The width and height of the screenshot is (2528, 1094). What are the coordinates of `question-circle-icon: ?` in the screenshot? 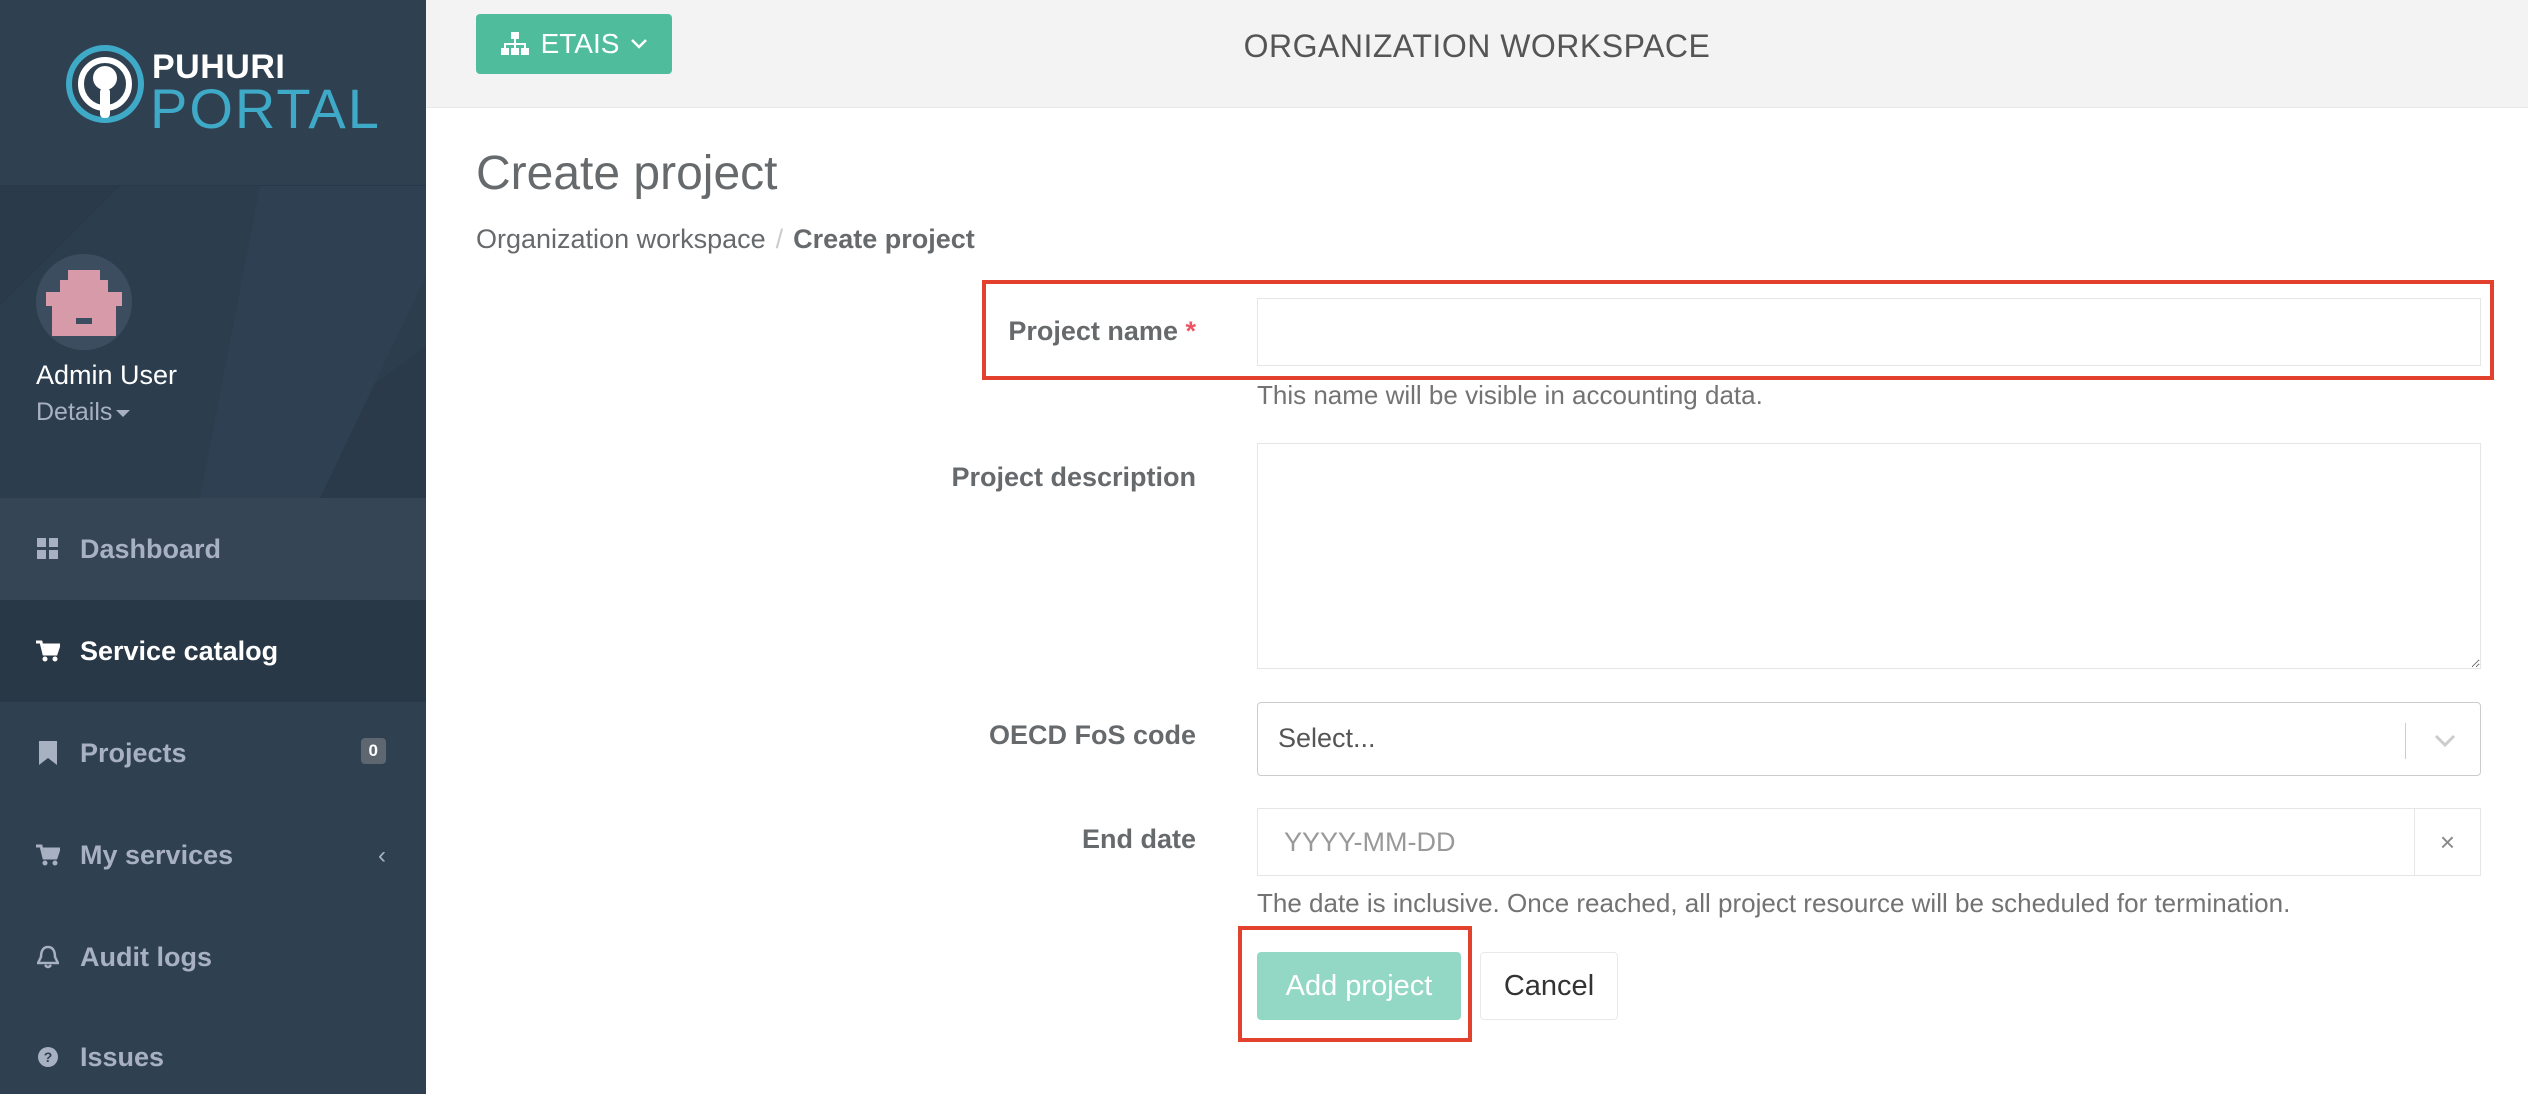 It's located at (48, 1057).